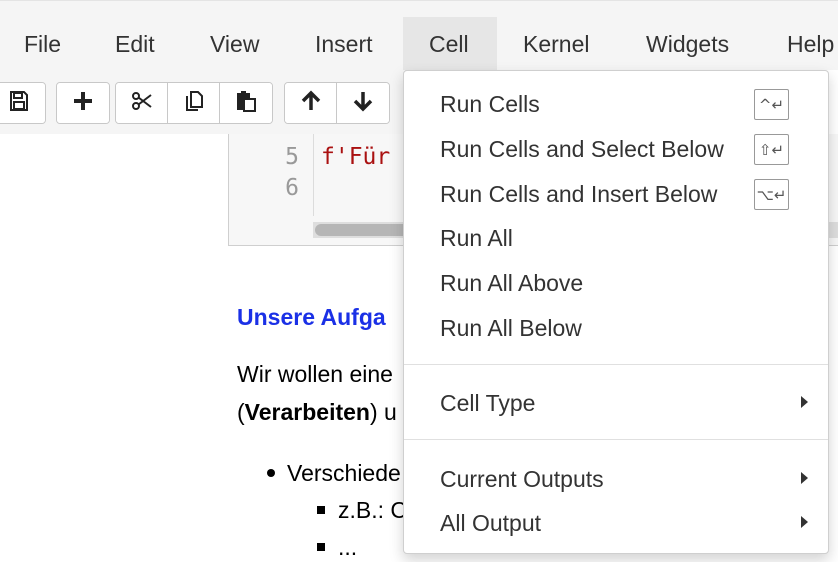  What do you see at coordinates (490, 104) in the screenshot?
I see `menu-item-run-cells: Run Cells` at bounding box center [490, 104].